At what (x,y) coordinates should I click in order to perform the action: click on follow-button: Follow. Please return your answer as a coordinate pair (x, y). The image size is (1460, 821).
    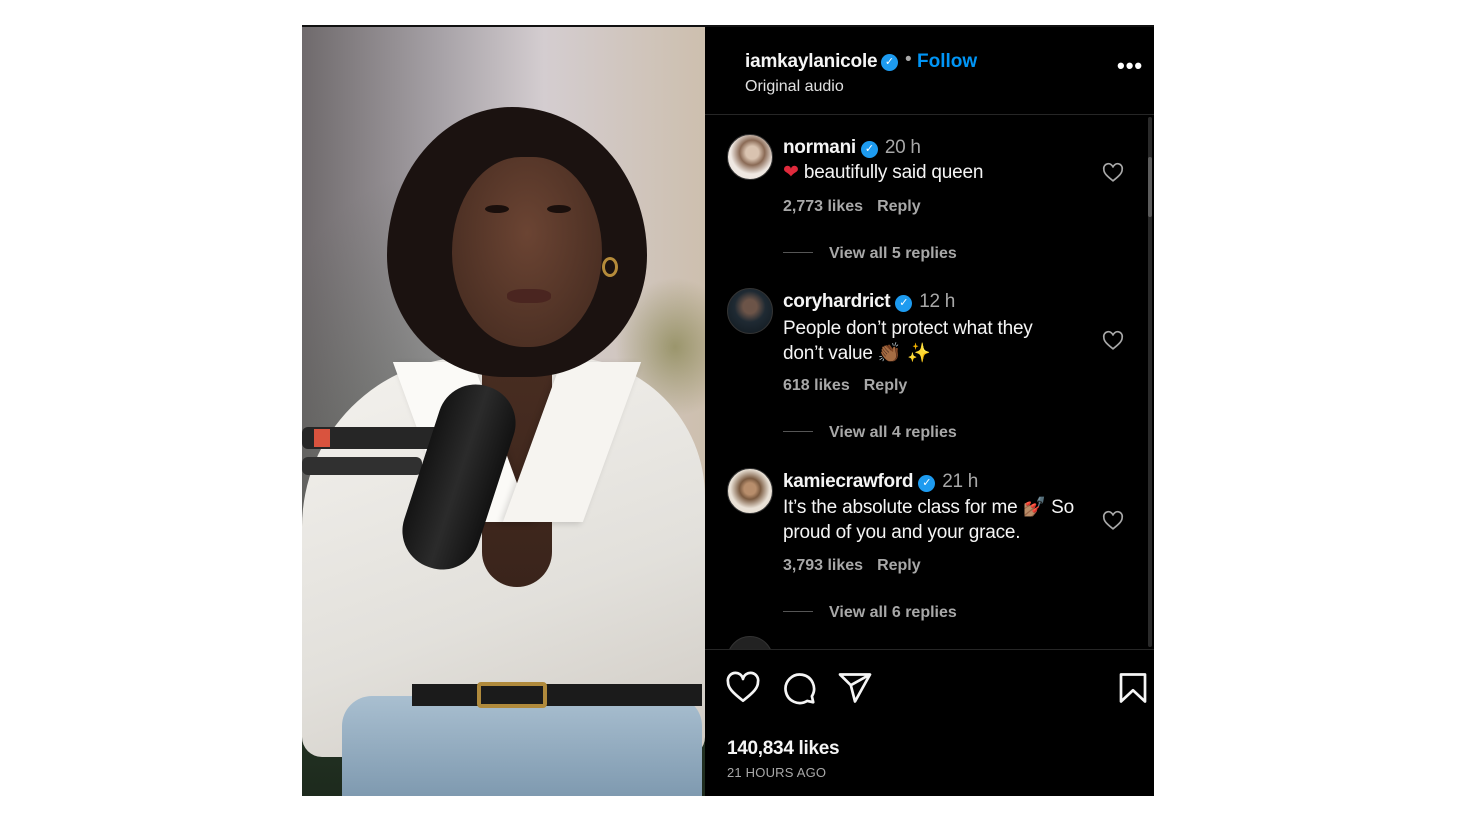
    Looking at the image, I should click on (947, 62).